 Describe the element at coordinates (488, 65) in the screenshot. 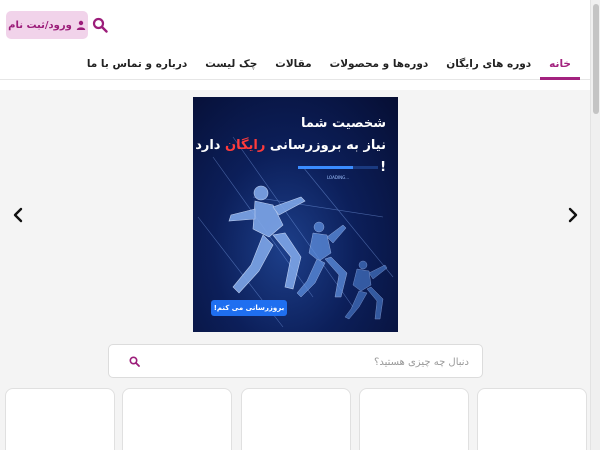

I see `nav-item-free-courses: دوره های رایگان` at that location.